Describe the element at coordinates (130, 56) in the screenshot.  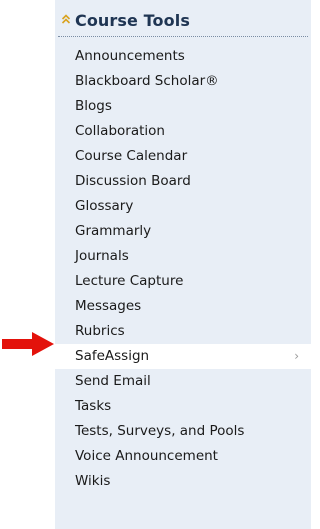
I see `menu-item-label: Announcements` at that location.